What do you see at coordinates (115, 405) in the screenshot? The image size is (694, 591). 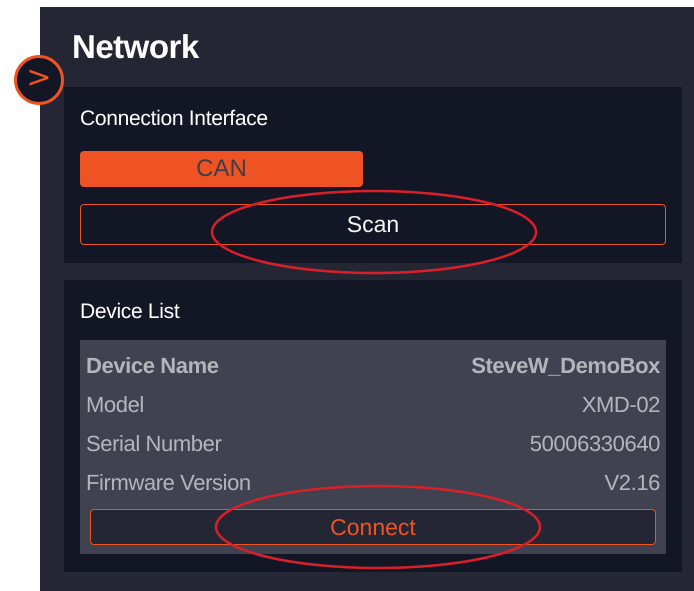 I see `field-label: Model` at bounding box center [115, 405].